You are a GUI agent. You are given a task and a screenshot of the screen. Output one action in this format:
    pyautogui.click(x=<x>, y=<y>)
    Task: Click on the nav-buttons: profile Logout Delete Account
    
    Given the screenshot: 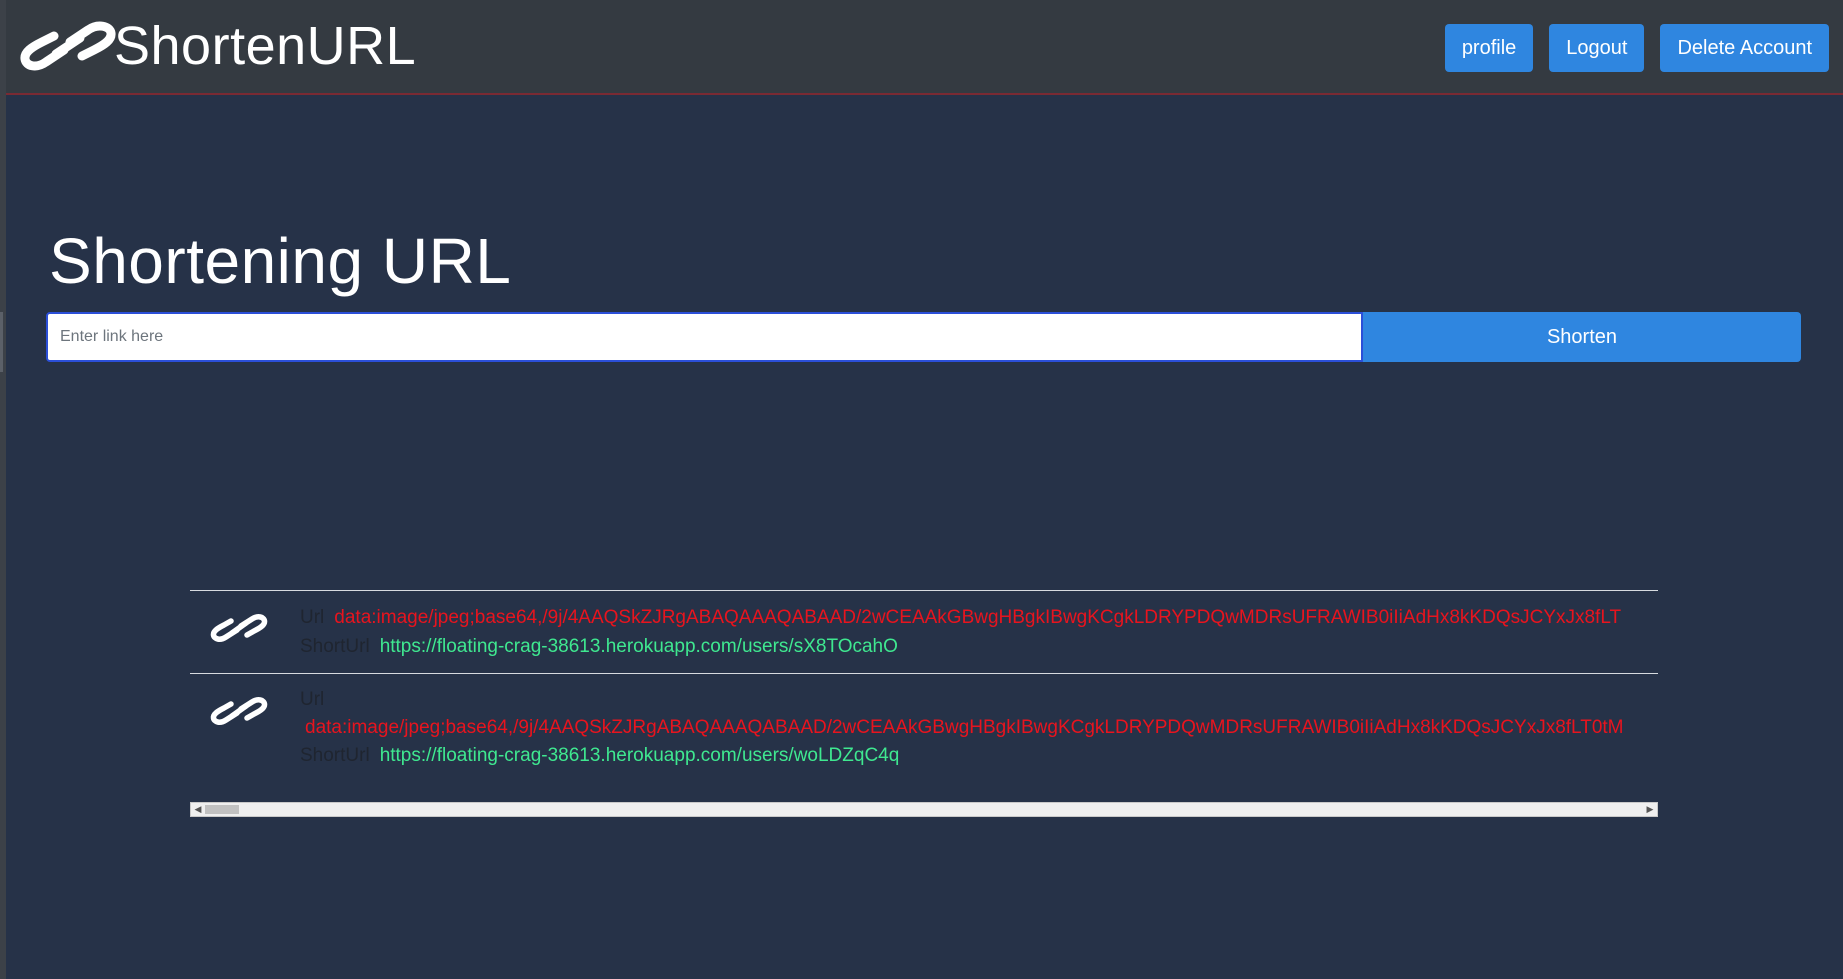 What is the action you would take?
    pyautogui.click(x=1636, y=48)
    